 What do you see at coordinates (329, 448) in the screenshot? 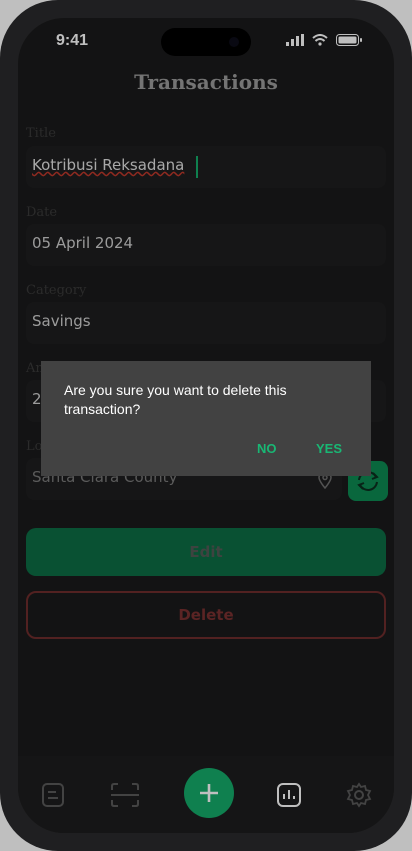
I see `dialog-yes-button: YES` at bounding box center [329, 448].